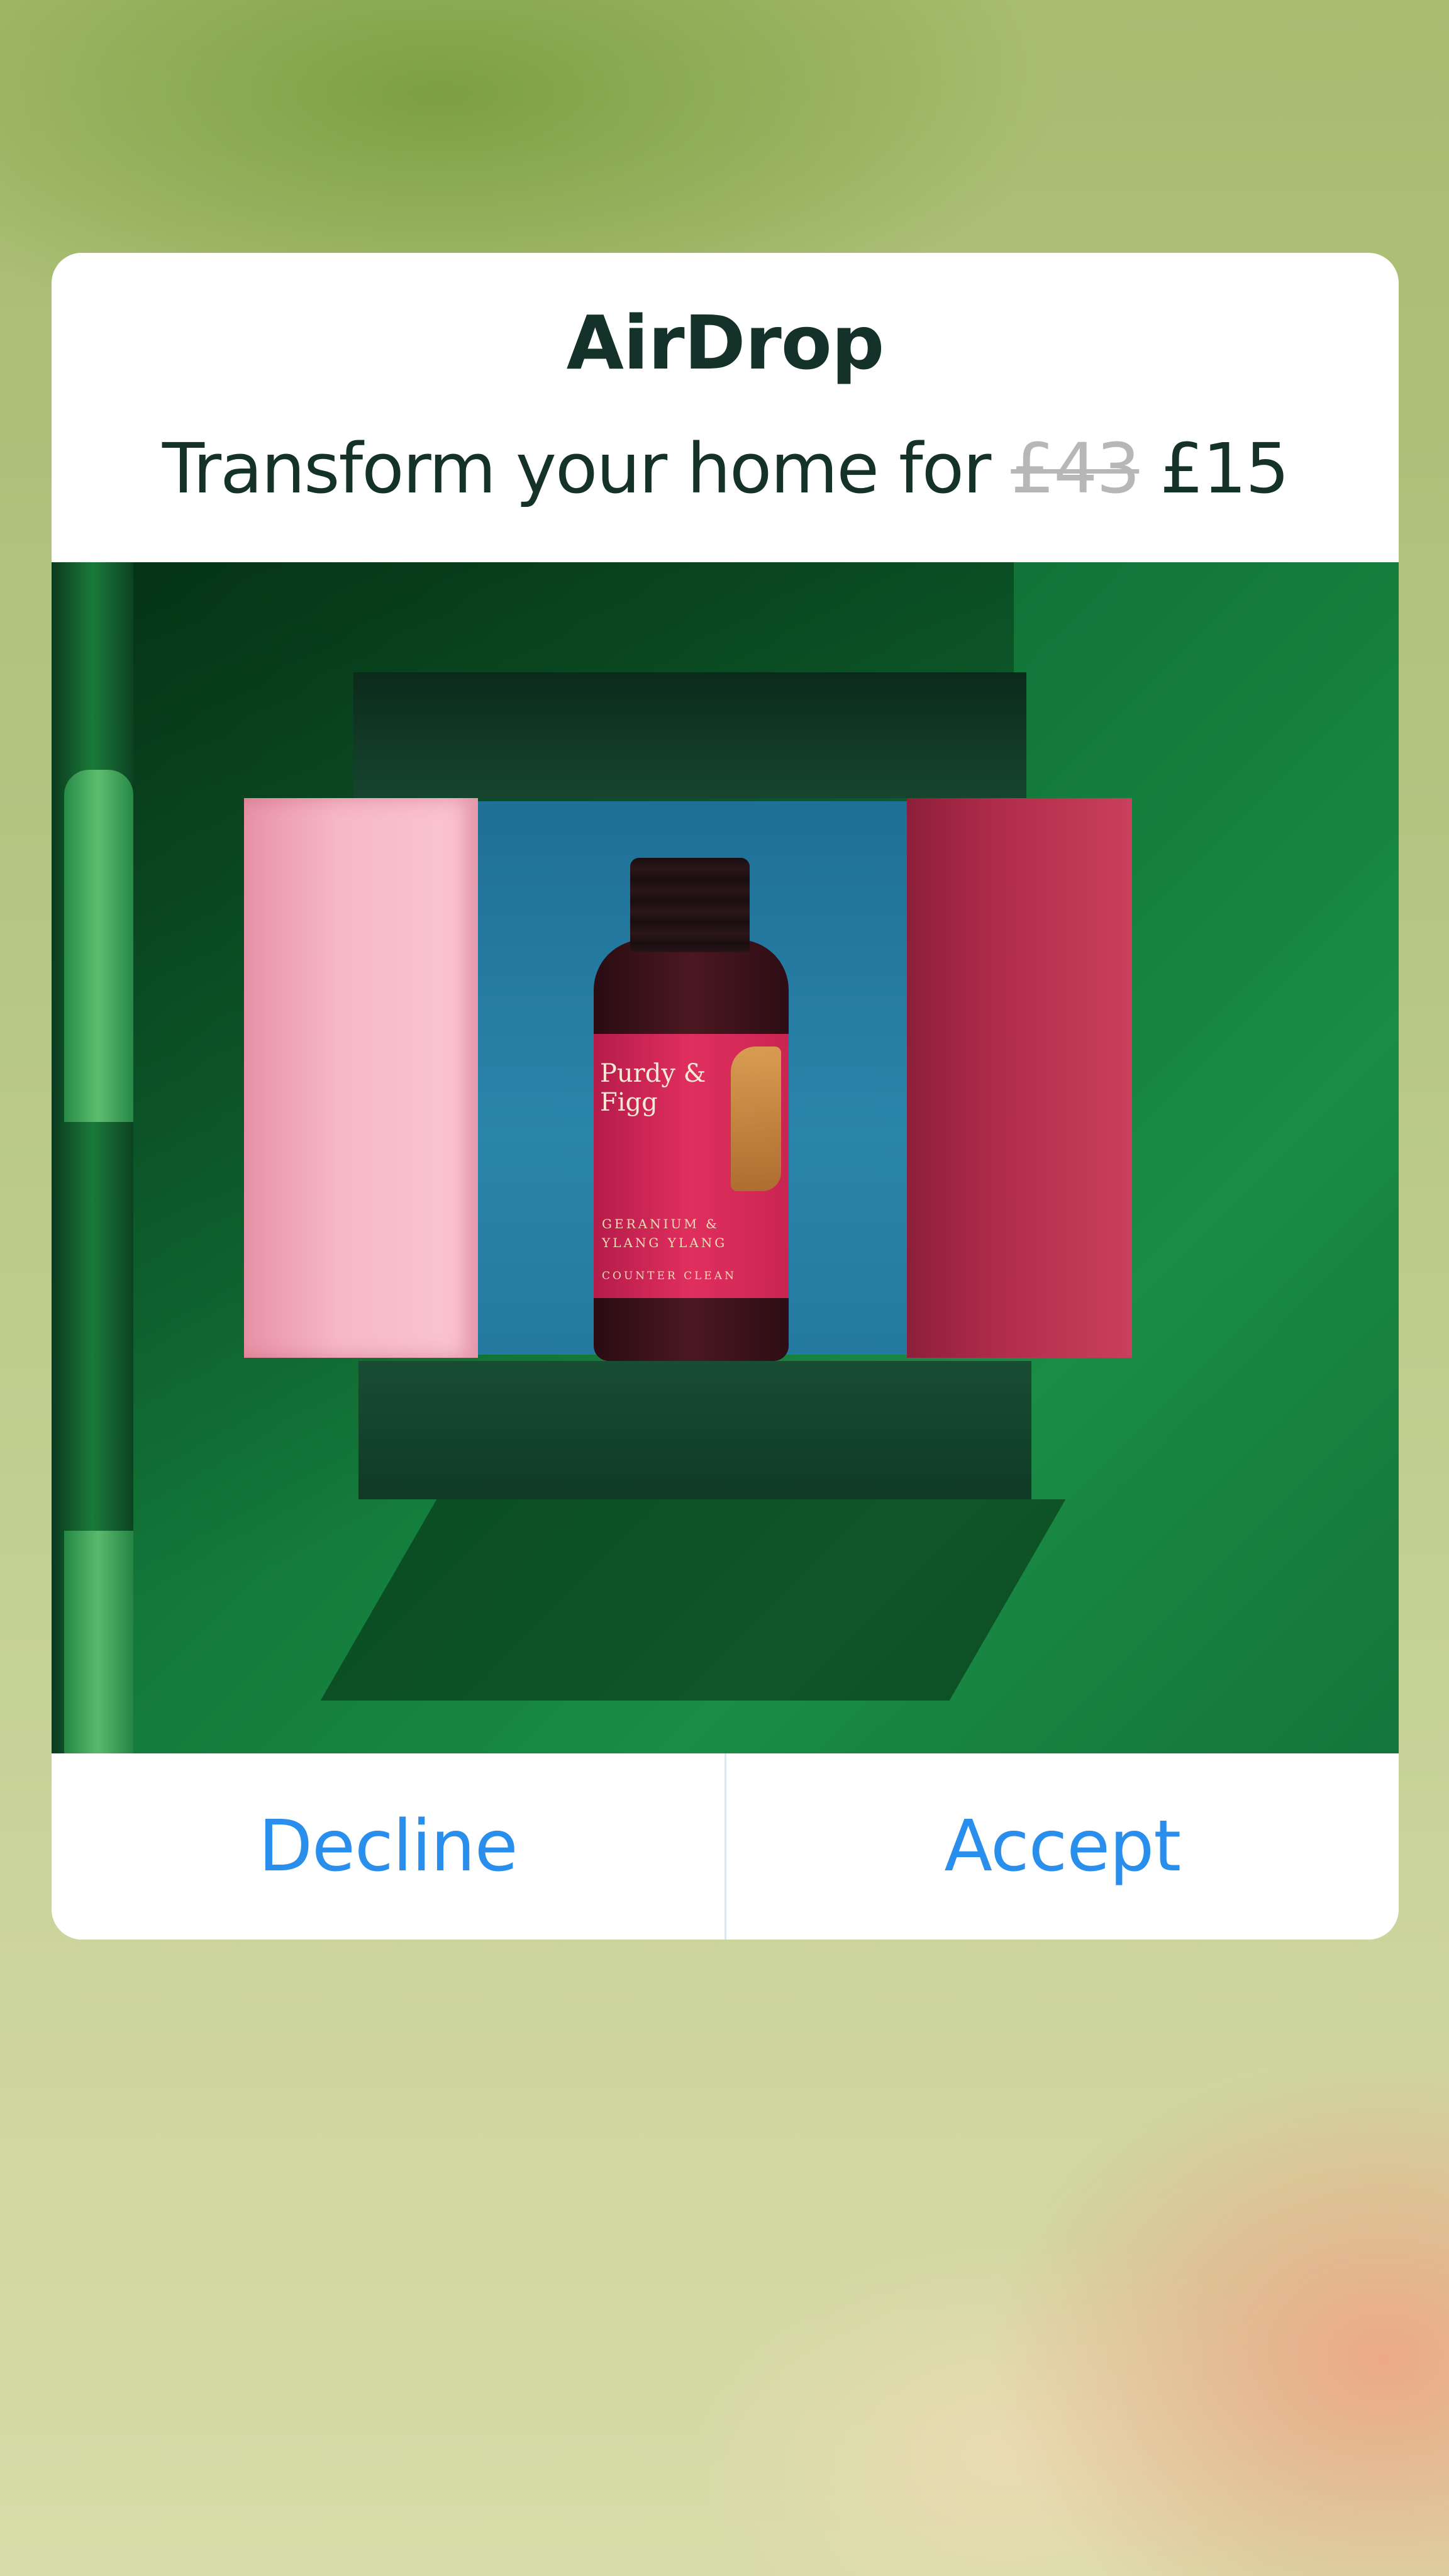 This screenshot has height=2576, width=1449. Describe the element at coordinates (653, 1088) in the screenshot. I see `label-brand: Purdy & Figg` at that location.